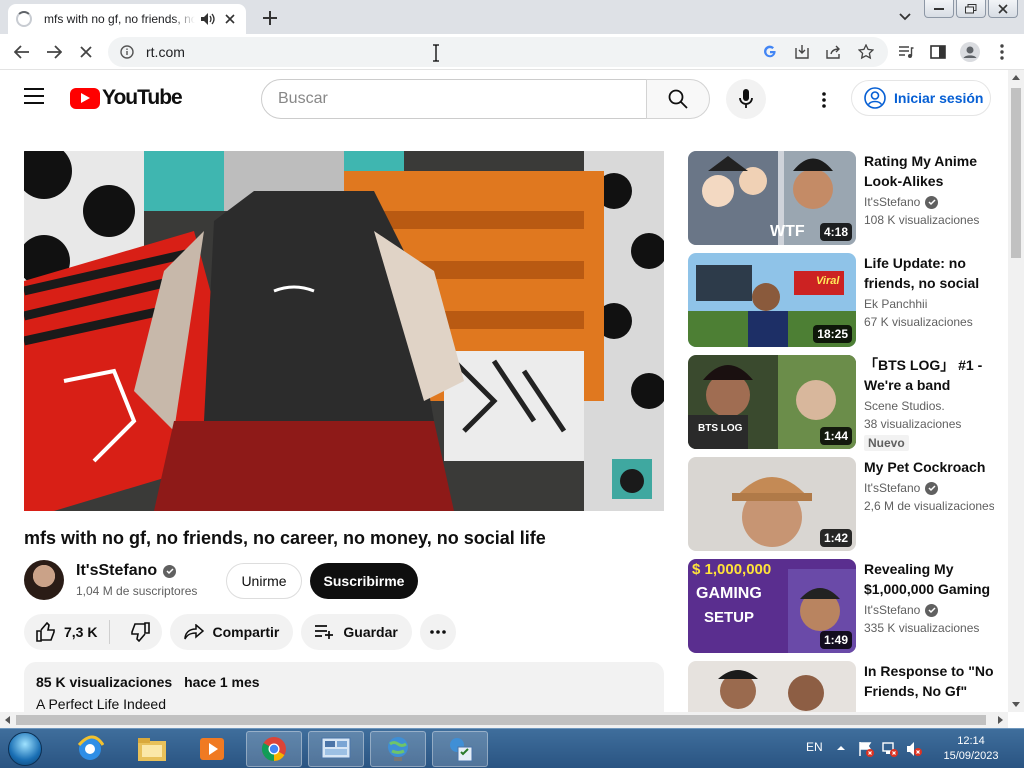 This screenshot has height=768, width=1024. Describe the element at coordinates (939, 9) in the screenshot. I see `minimize-icon` at that location.